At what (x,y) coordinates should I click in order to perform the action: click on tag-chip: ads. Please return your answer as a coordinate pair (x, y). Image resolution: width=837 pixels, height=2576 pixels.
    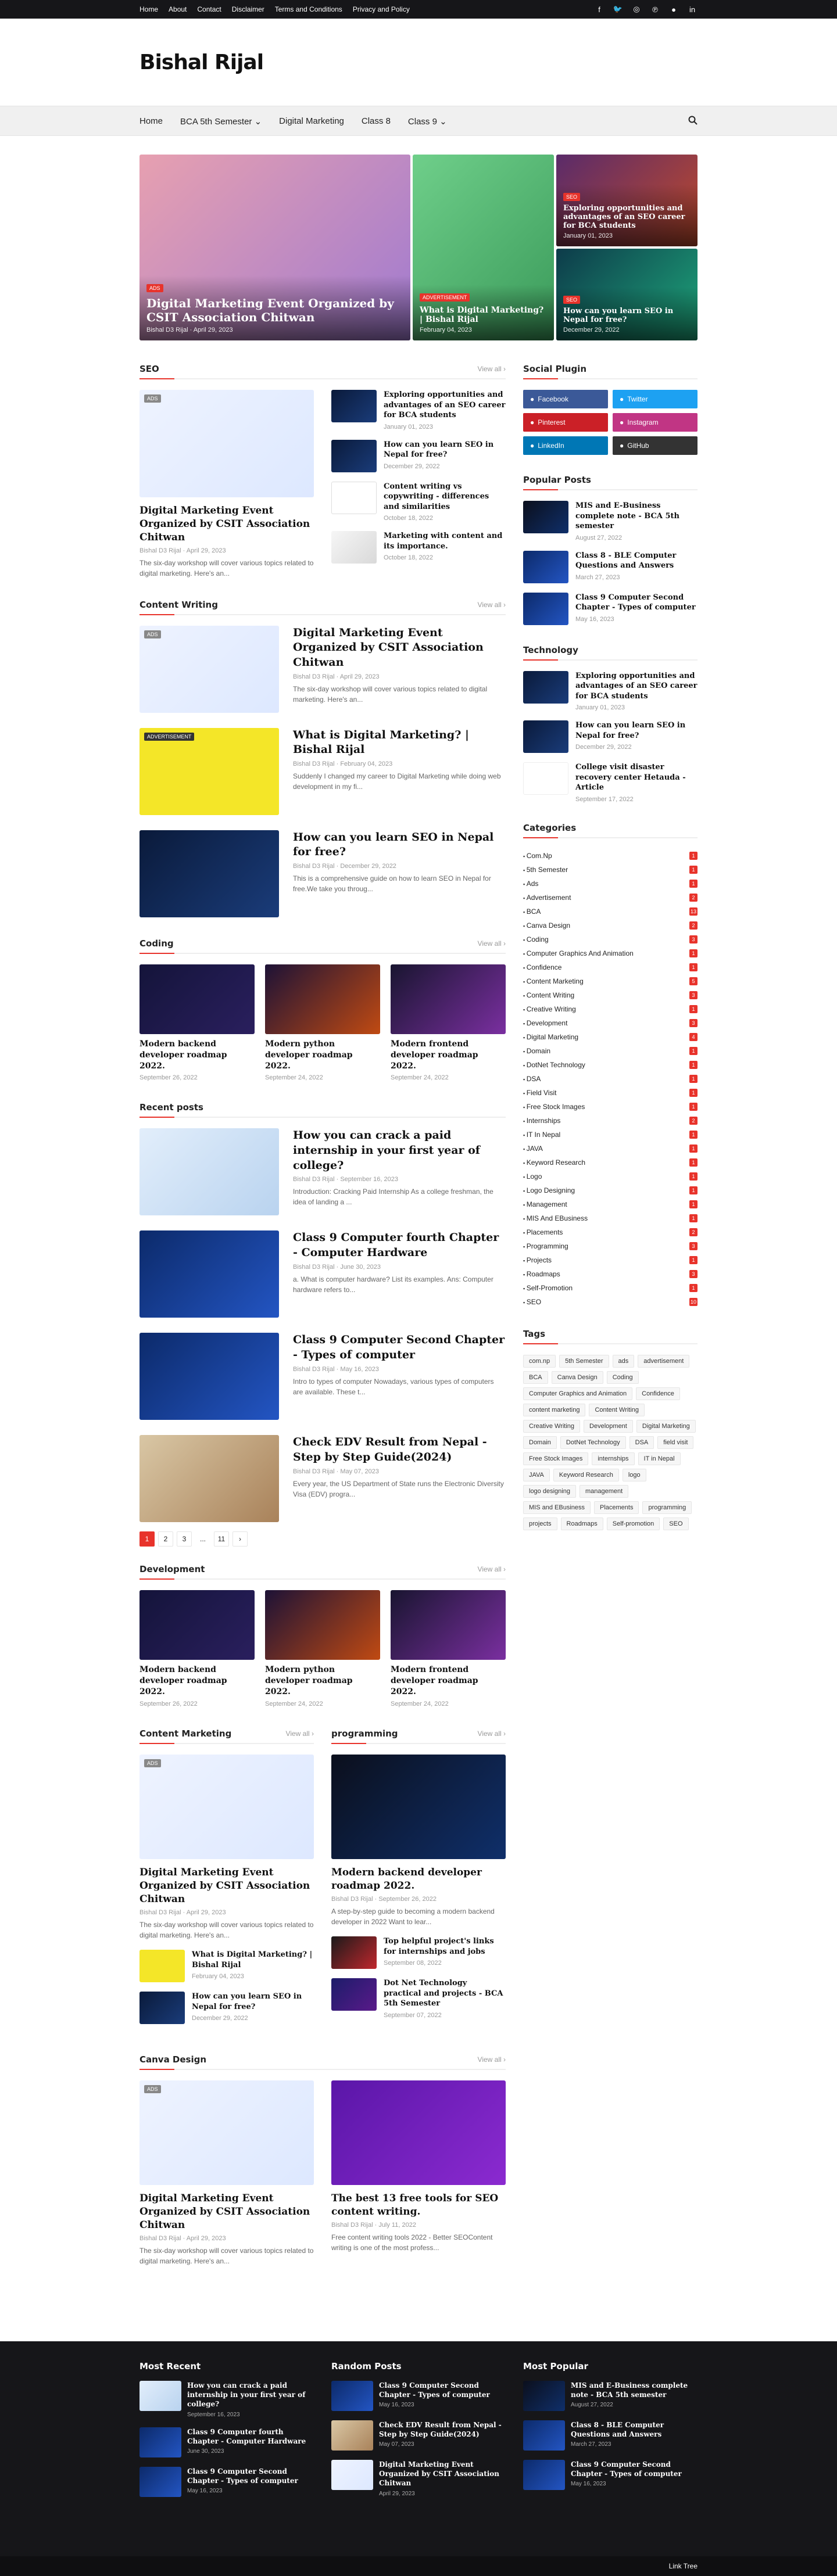
    Looking at the image, I should click on (624, 1361).